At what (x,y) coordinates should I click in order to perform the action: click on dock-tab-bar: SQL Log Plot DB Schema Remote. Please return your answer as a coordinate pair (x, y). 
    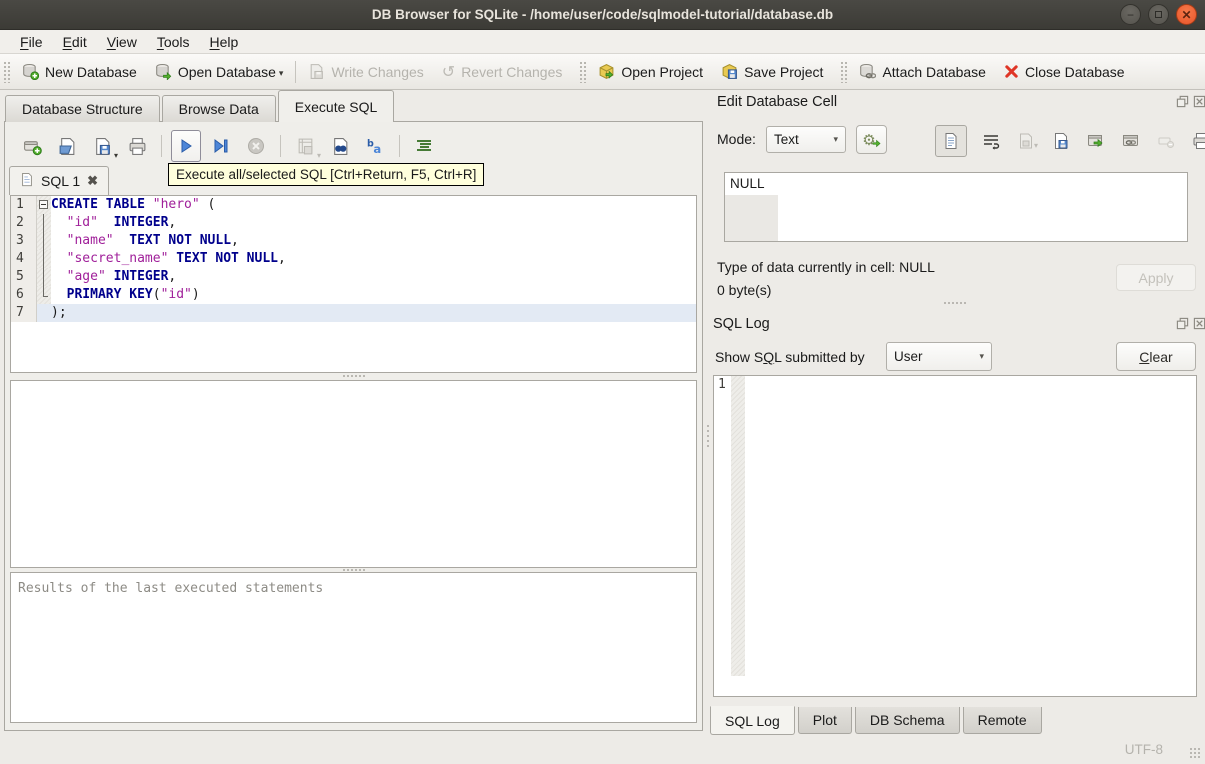
    Looking at the image, I should click on (877, 720).